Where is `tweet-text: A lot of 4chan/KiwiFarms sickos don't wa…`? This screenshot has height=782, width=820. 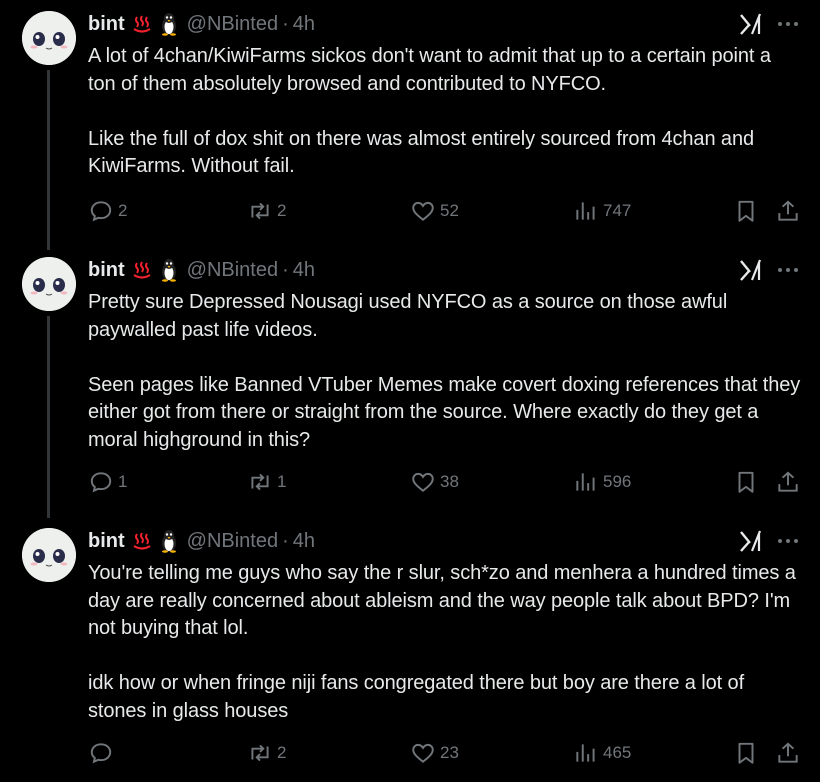
tweet-text: A lot of 4chan/KiwiFarms sickos don't wa… is located at coordinates (429, 111).